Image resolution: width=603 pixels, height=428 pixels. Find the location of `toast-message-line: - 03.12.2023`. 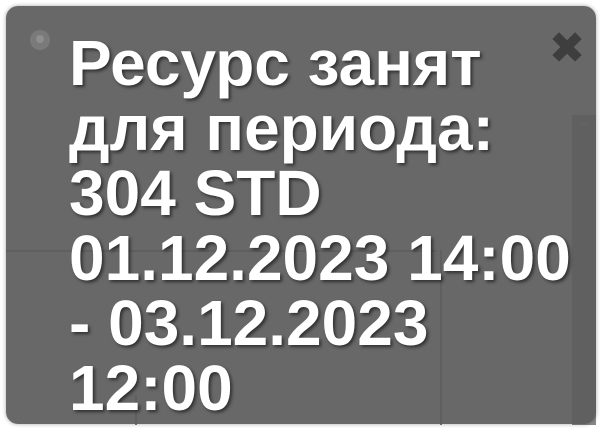

toast-message-line: - 03.12.2023 is located at coordinates (249, 323).